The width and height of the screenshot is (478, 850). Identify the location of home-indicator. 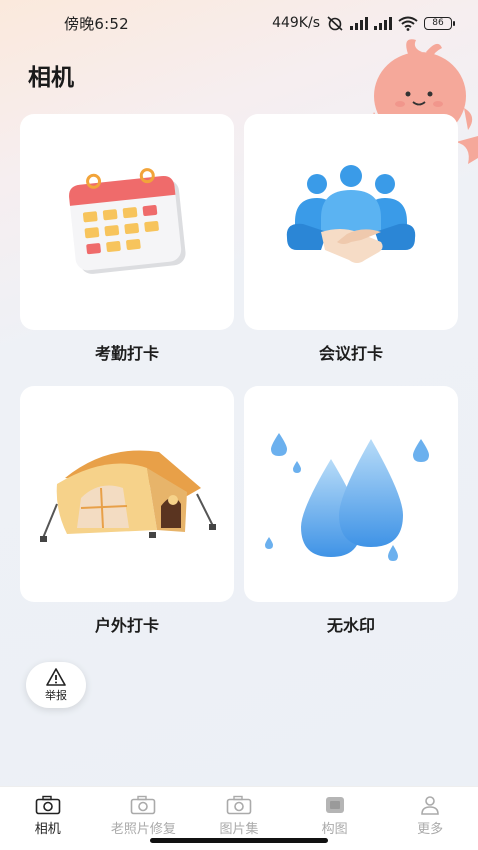
(239, 840).